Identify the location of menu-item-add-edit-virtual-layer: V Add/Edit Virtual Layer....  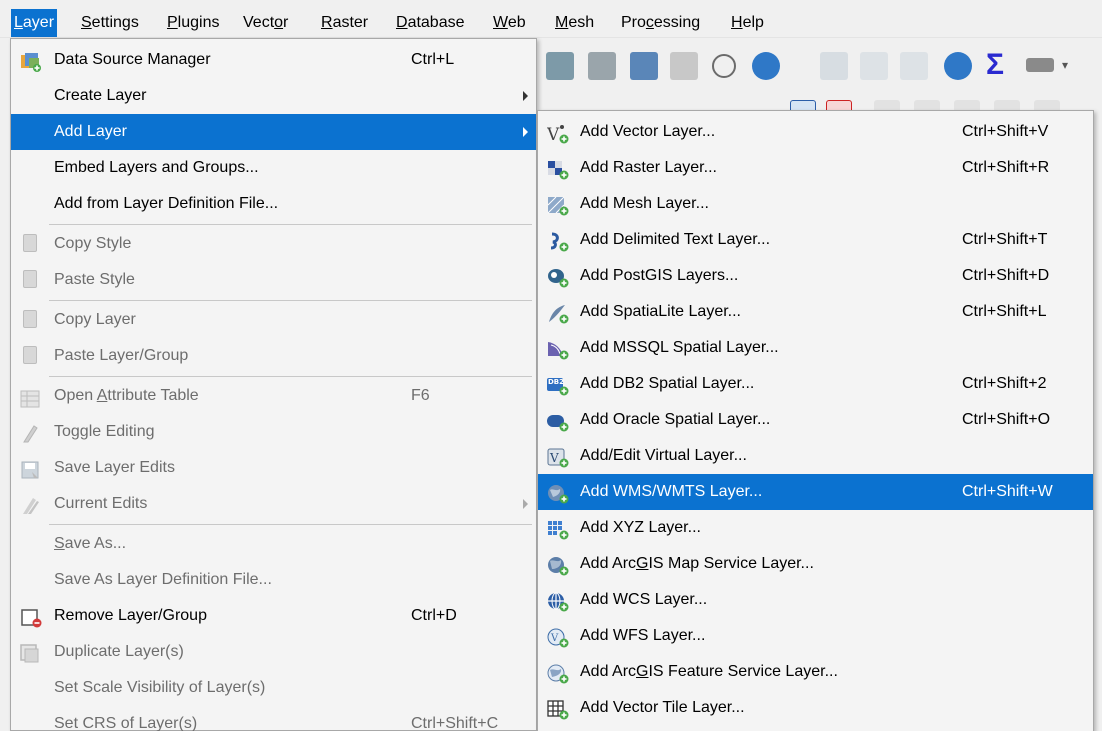
(815, 456).